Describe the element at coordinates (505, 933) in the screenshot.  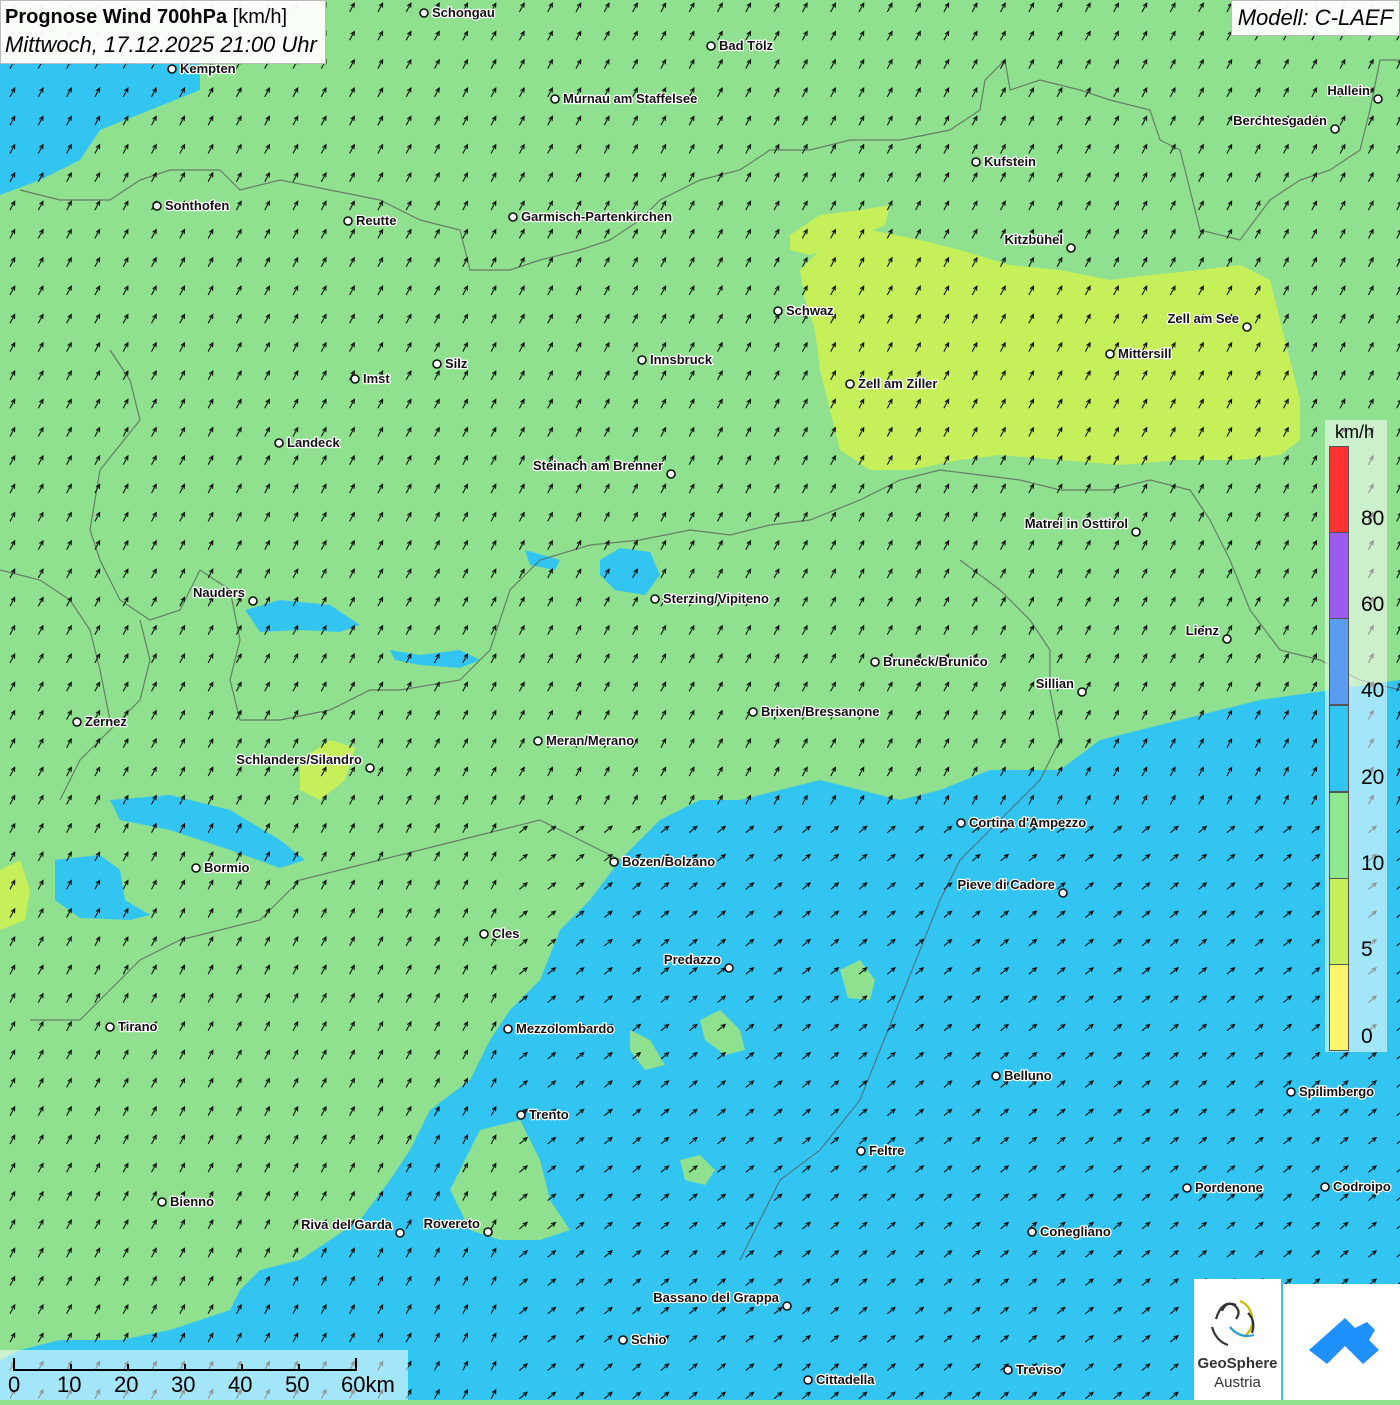
I see `city-label: Cles` at that location.